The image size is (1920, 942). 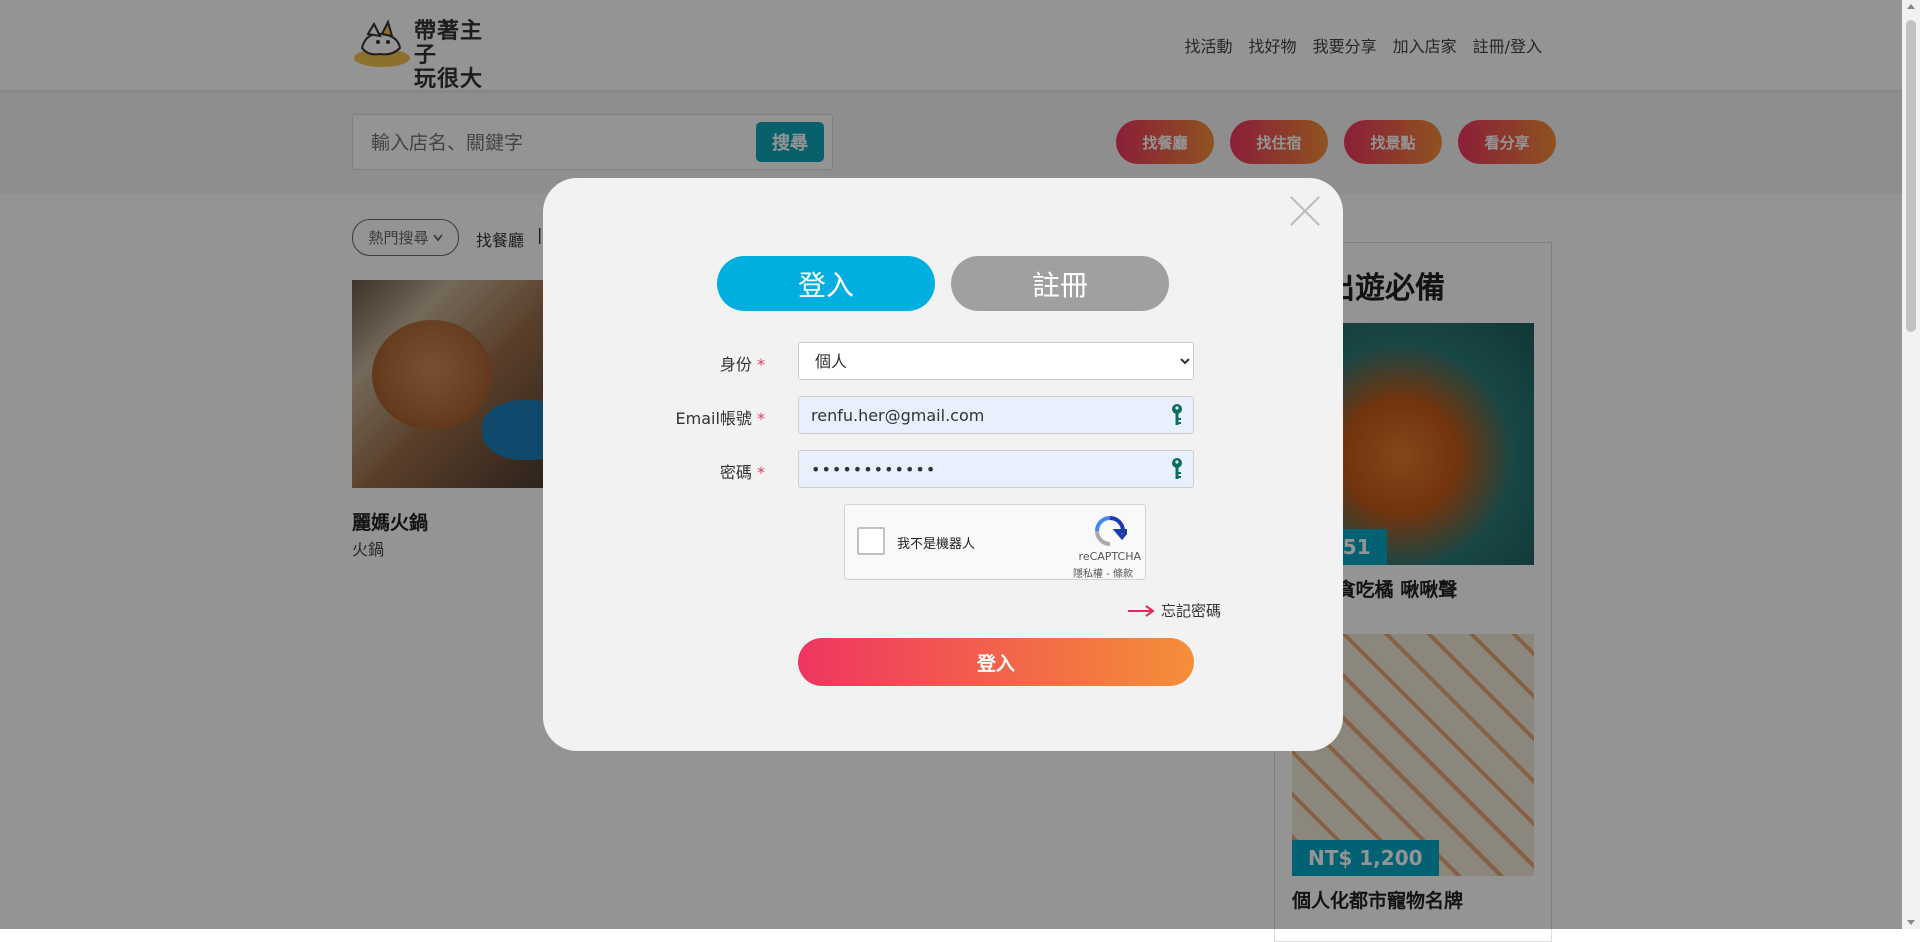 I want to click on recaptcha-checkbox, so click(x=871, y=541).